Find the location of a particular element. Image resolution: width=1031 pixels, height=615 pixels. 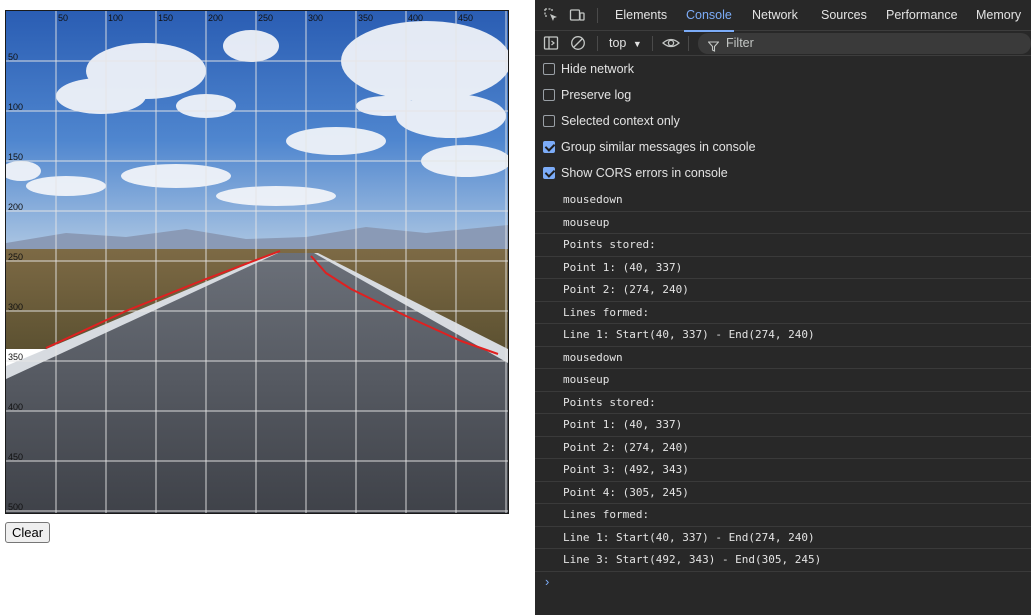

x-tick-label: 50 is located at coordinates (63, 18).